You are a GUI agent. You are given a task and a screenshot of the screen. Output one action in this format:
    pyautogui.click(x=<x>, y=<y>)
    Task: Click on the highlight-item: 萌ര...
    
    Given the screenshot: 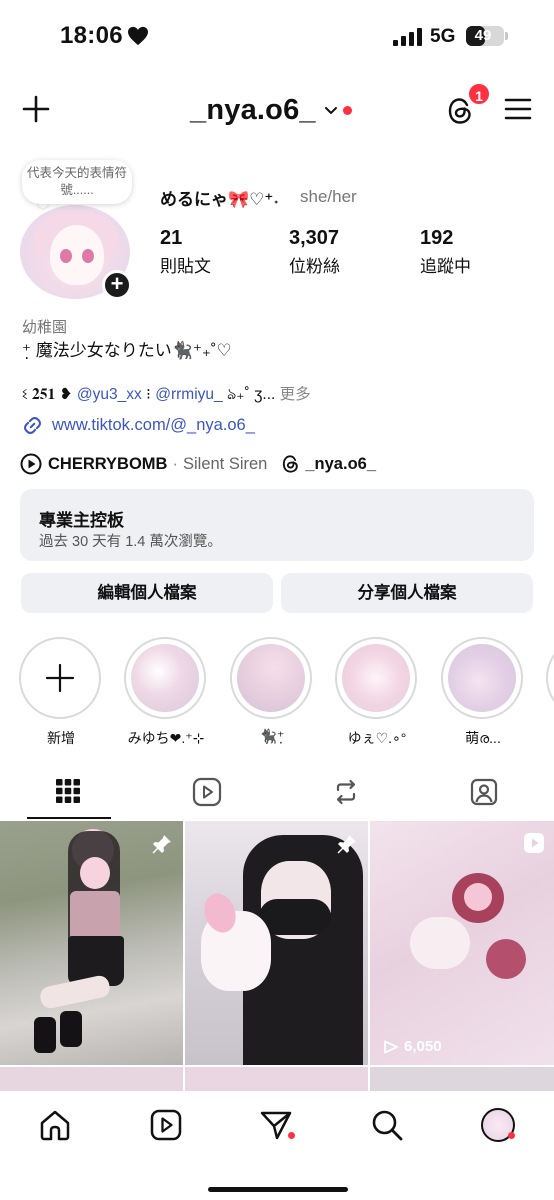 What is the action you would take?
    pyautogui.click(x=483, y=692)
    